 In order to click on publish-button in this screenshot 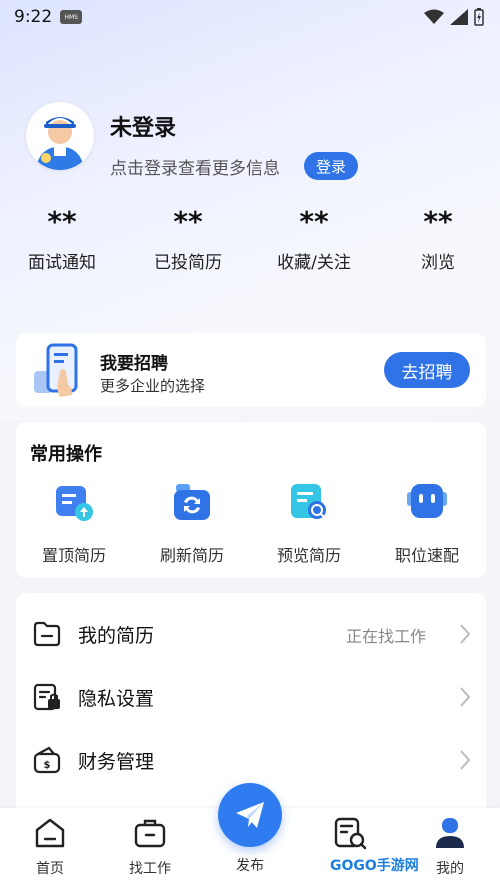, I will do `click(250, 815)`.